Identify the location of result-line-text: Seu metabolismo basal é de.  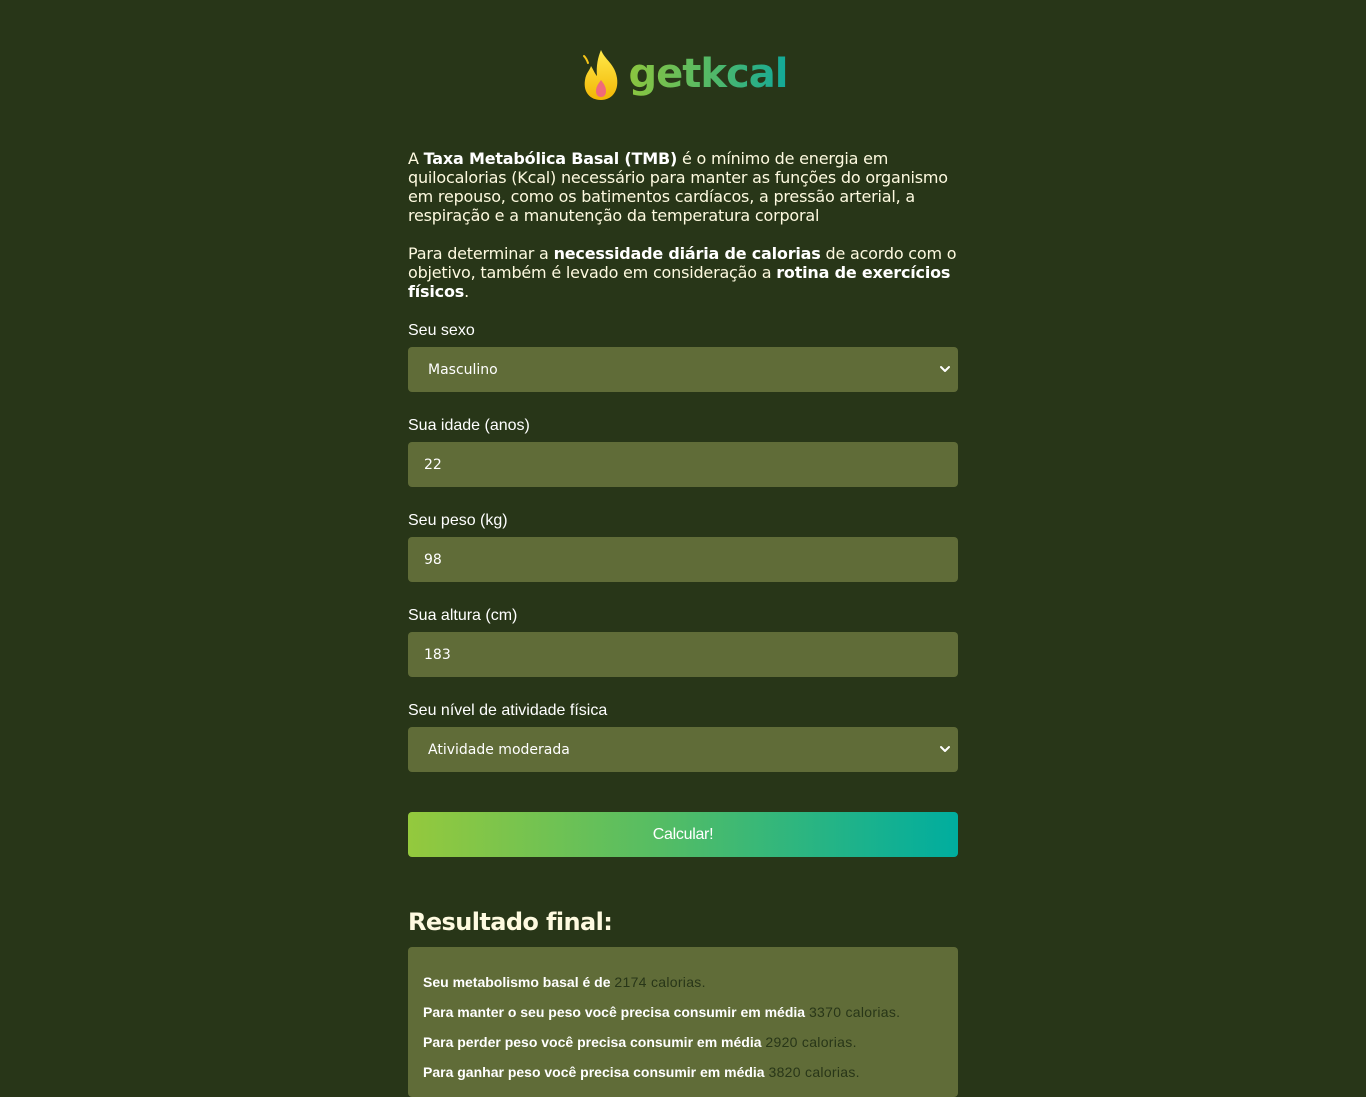
(519, 982).